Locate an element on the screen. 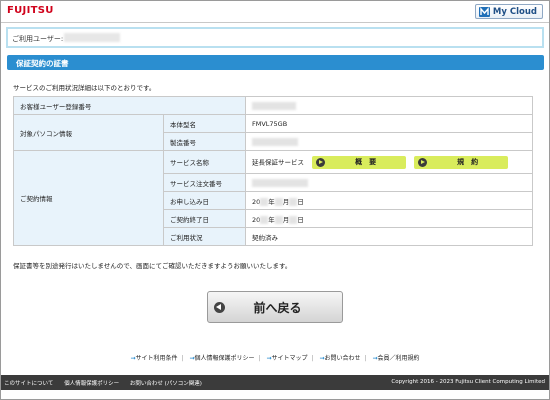  overview-label: 概 要 is located at coordinates (366, 162).